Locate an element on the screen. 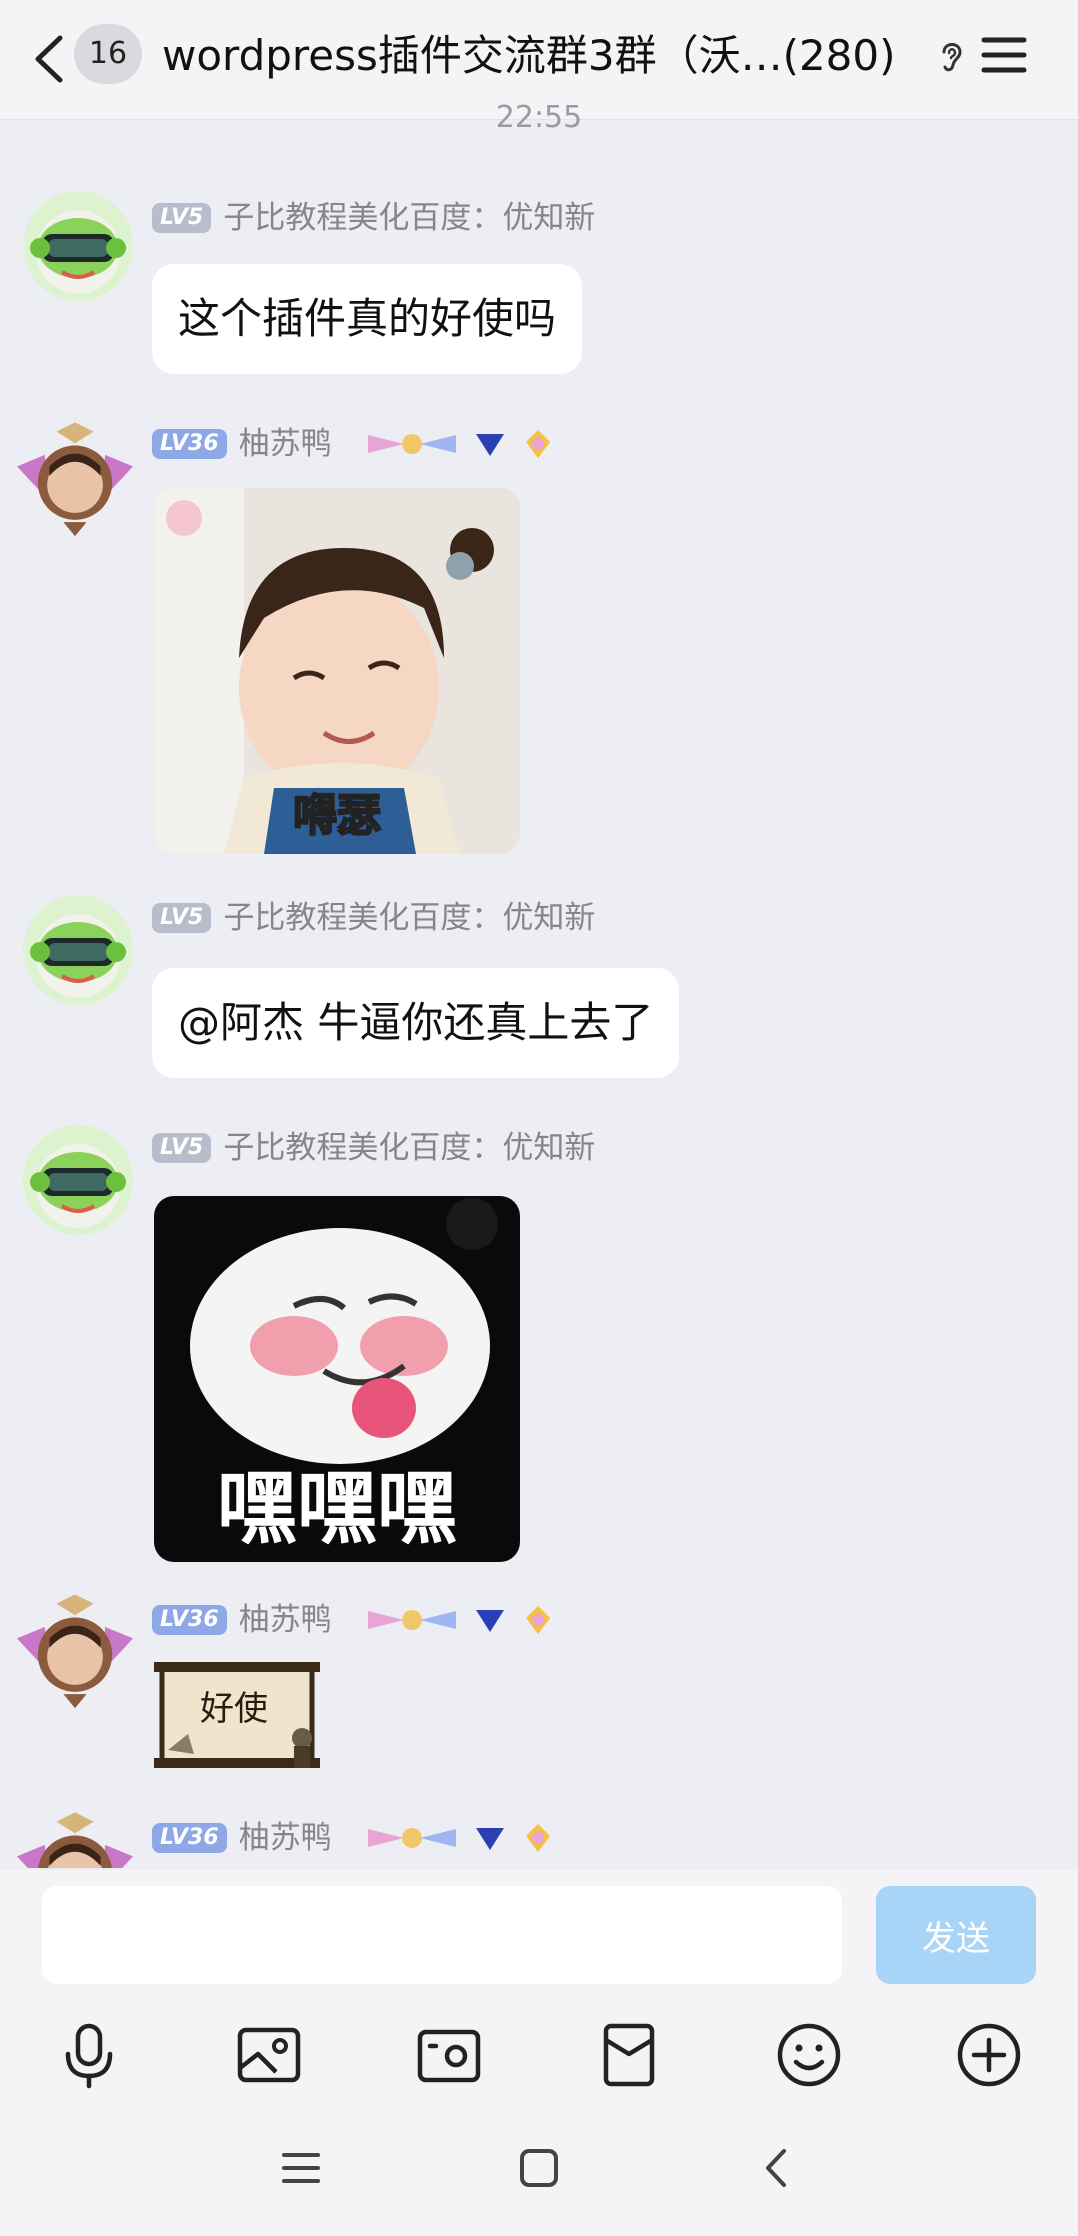 The width and height of the screenshot is (1078, 2236). message-item: LV36 柚苏鸭 is located at coordinates (539, 1839).